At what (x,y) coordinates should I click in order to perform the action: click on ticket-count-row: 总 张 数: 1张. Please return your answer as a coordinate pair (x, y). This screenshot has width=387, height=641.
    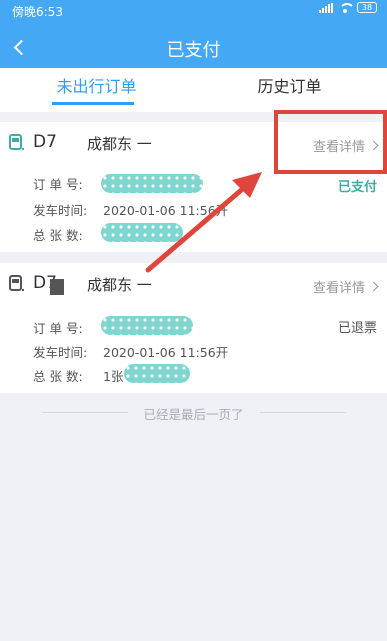
    Looking at the image, I should click on (78, 375).